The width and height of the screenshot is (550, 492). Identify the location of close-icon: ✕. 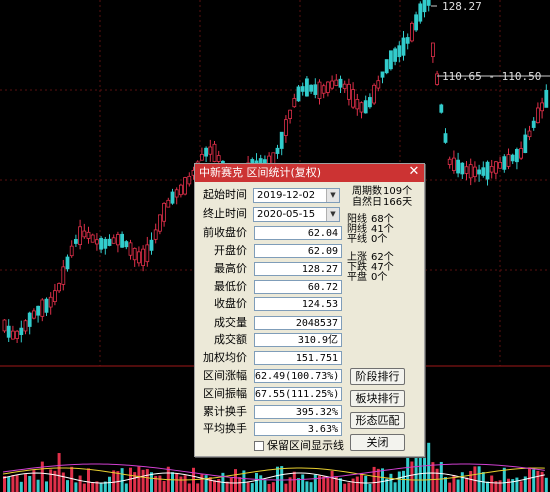
(414, 172).